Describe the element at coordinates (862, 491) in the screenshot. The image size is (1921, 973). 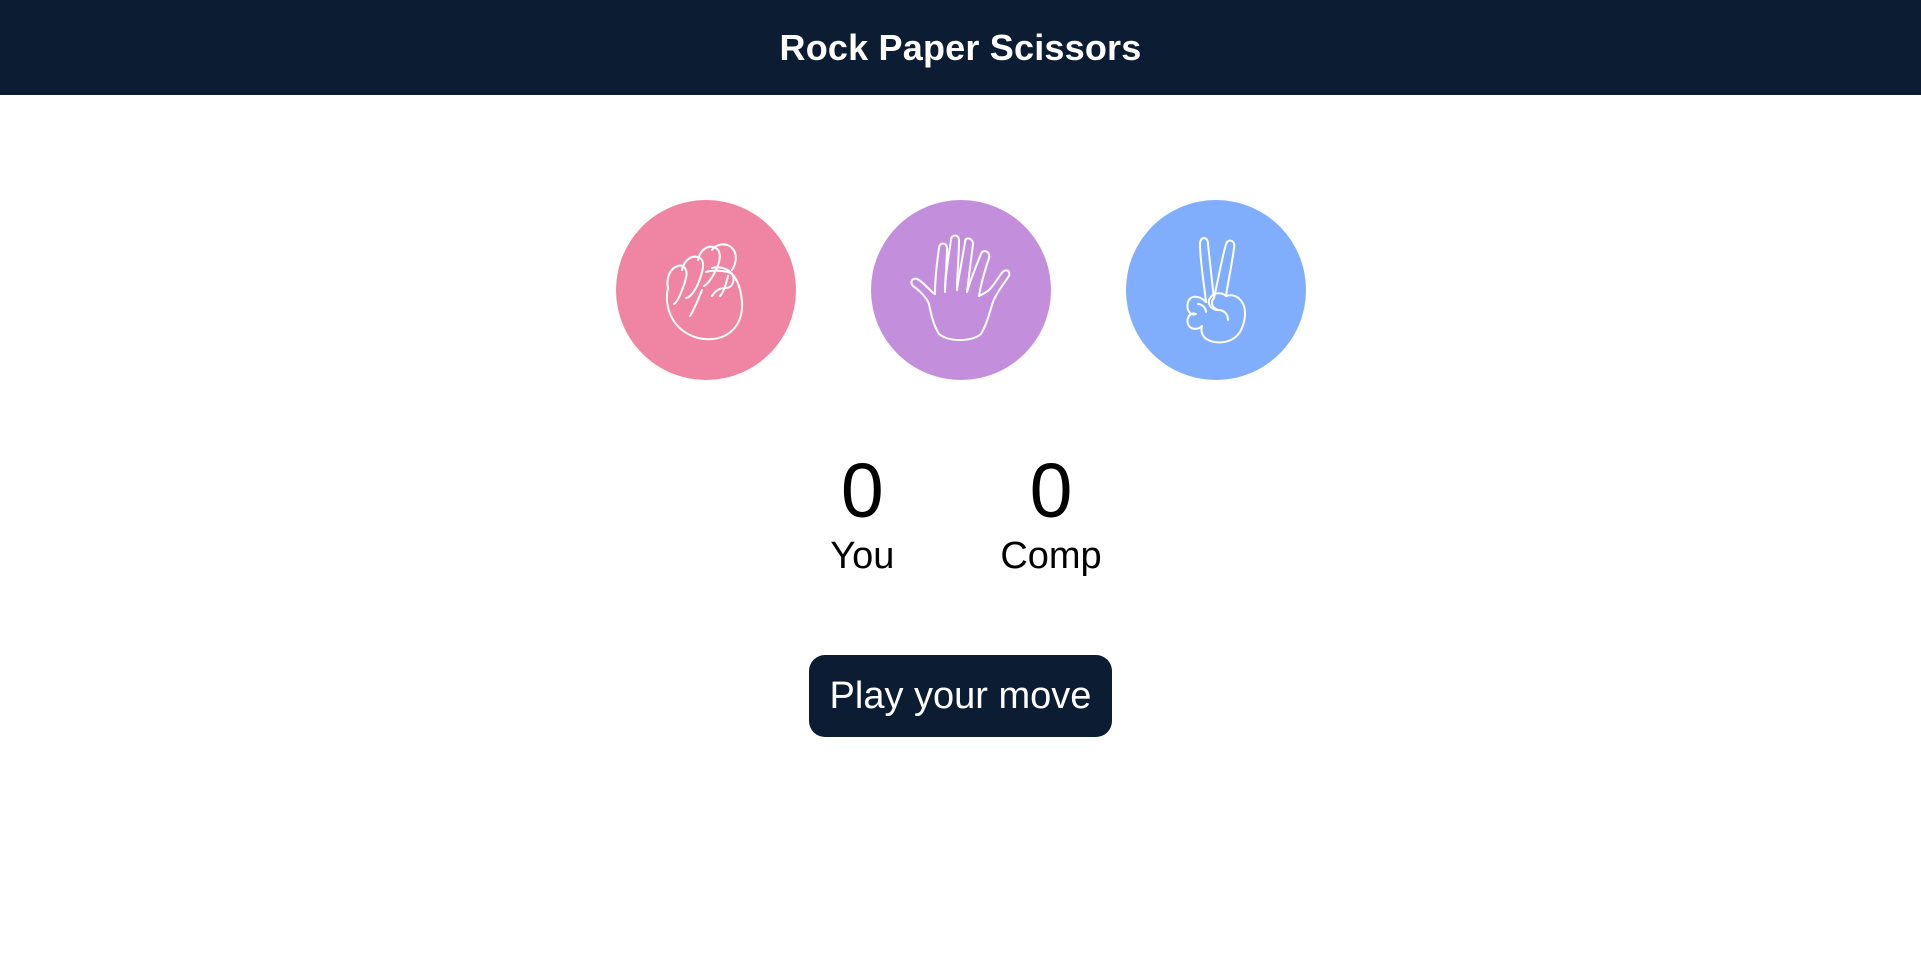
I see `user-score-value: 0` at that location.